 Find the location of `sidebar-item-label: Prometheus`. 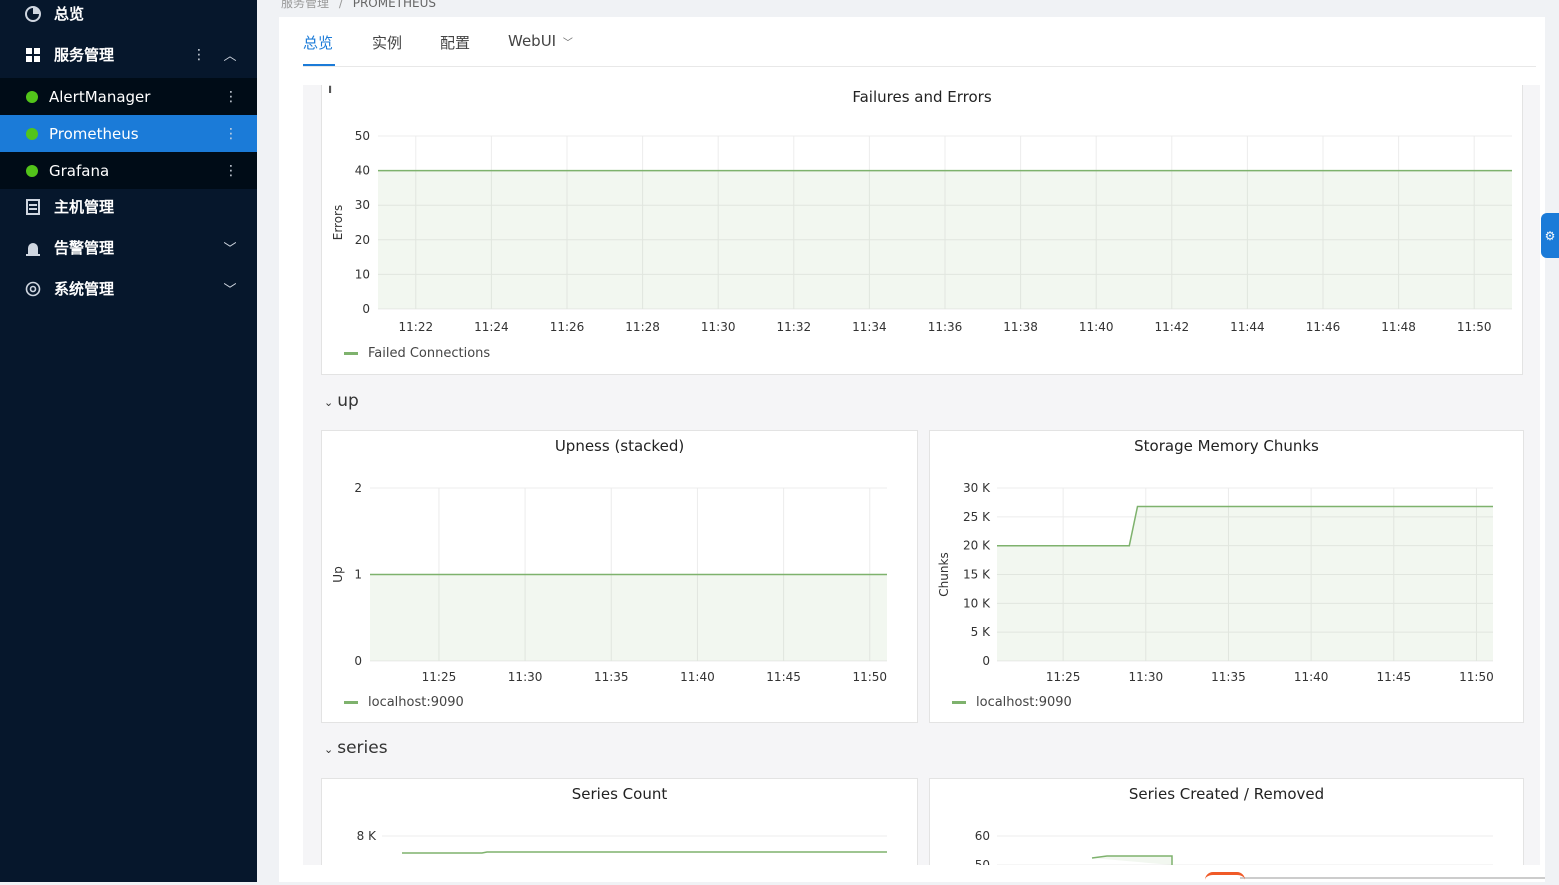

sidebar-item-label: Prometheus is located at coordinates (94, 133).